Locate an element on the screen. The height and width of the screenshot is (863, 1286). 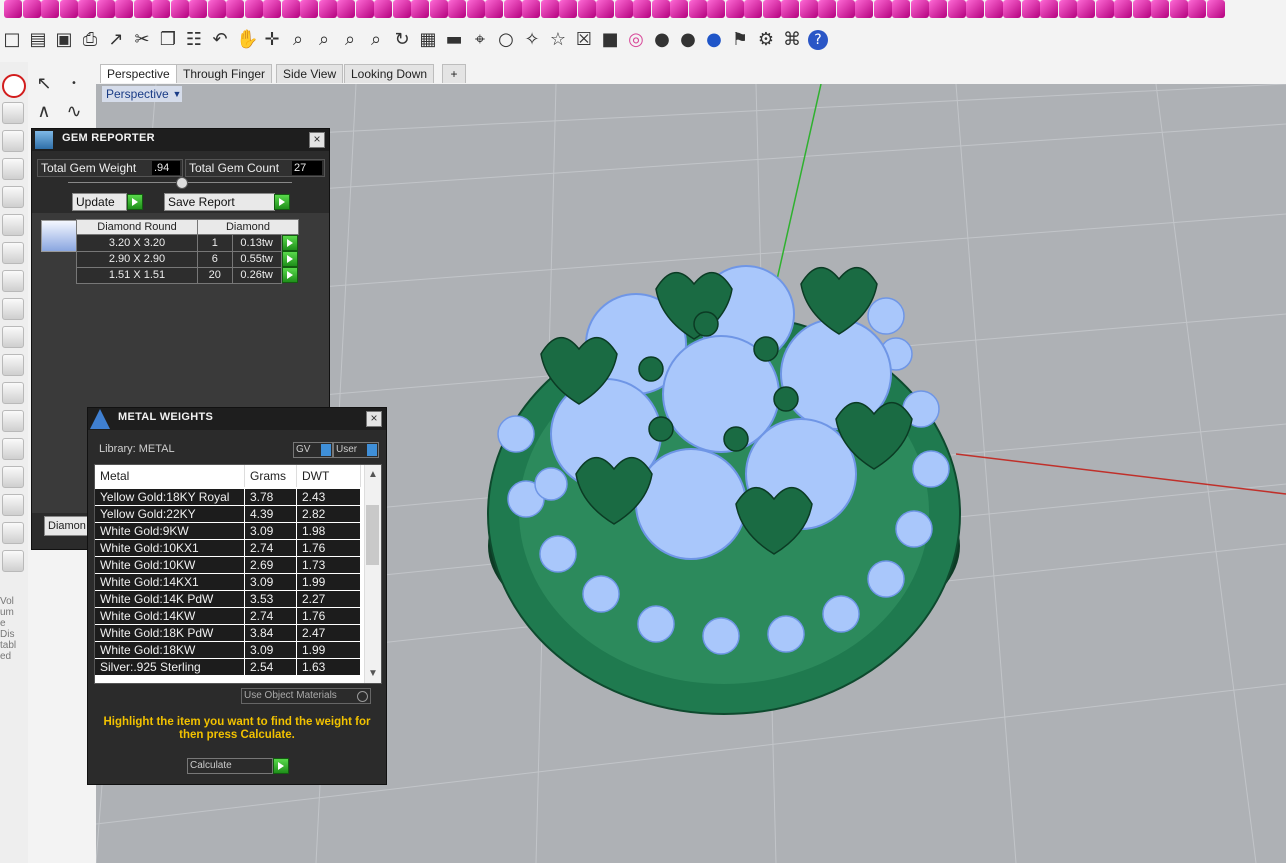
rotate-icon: ↻ is located at coordinates (402, 40).